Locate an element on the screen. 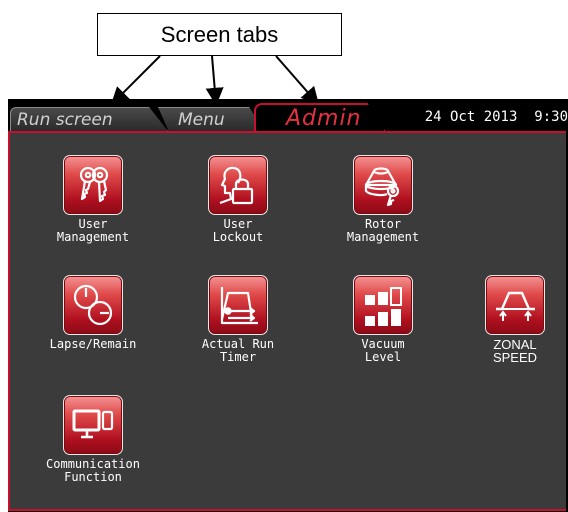  actual-run-timer-button: Actual Run Timer is located at coordinates (238, 319).